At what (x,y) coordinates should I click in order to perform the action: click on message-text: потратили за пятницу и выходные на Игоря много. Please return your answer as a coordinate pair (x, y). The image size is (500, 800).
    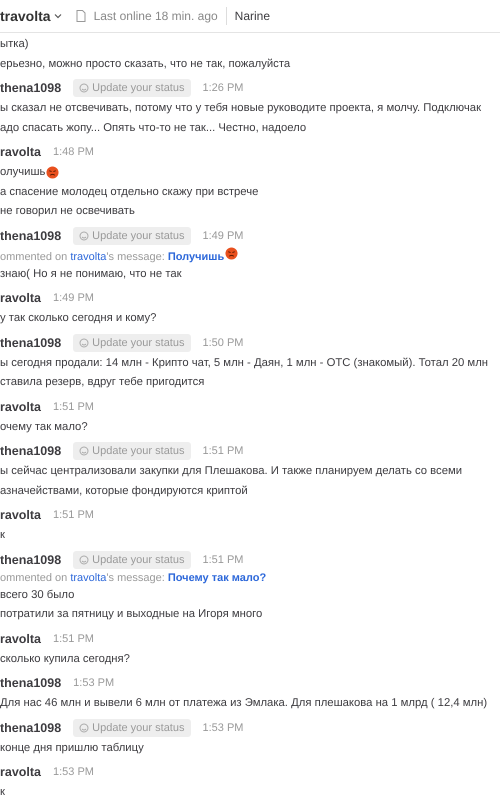
    Looking at the image, I should click on (131, 614).